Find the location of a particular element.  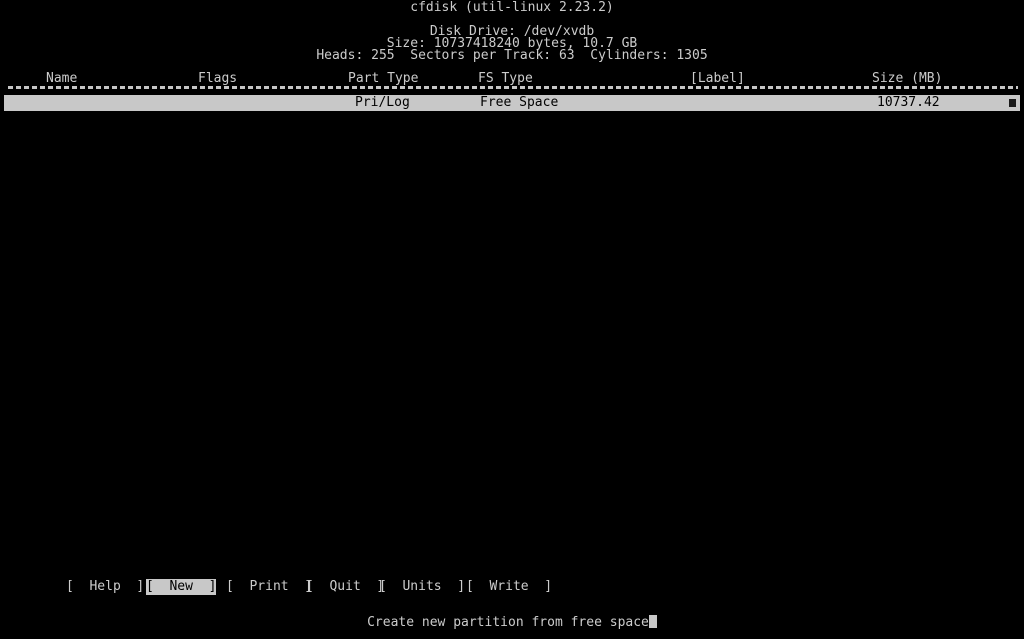

column-header-label: [Label] is located at coordinates (717, 78).